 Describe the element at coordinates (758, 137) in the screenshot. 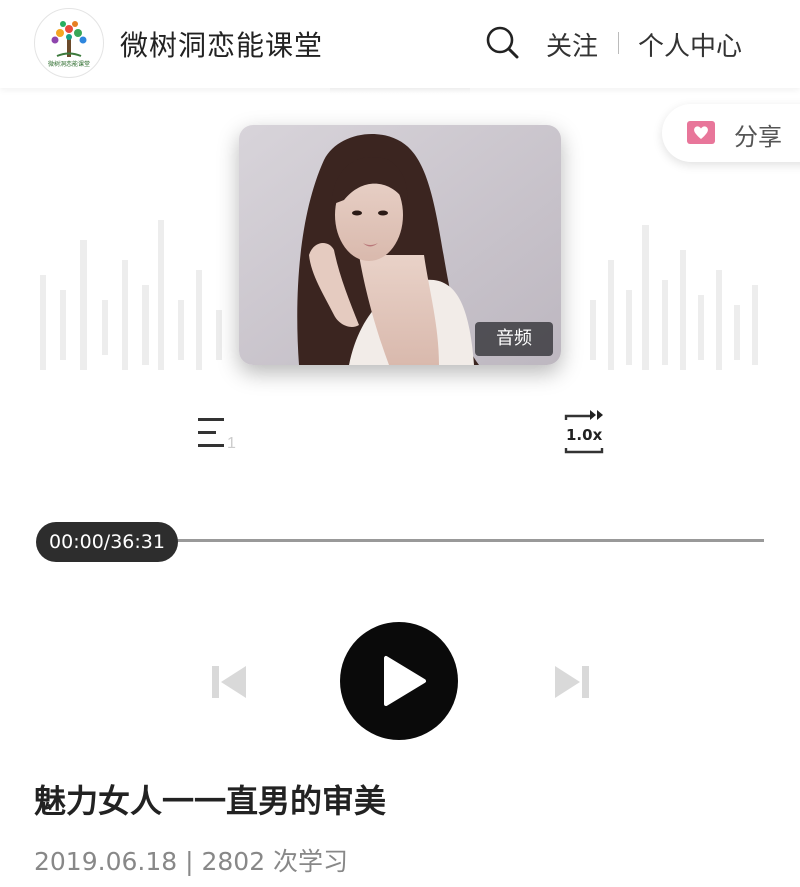

I see `share-label: 分享` at that location.